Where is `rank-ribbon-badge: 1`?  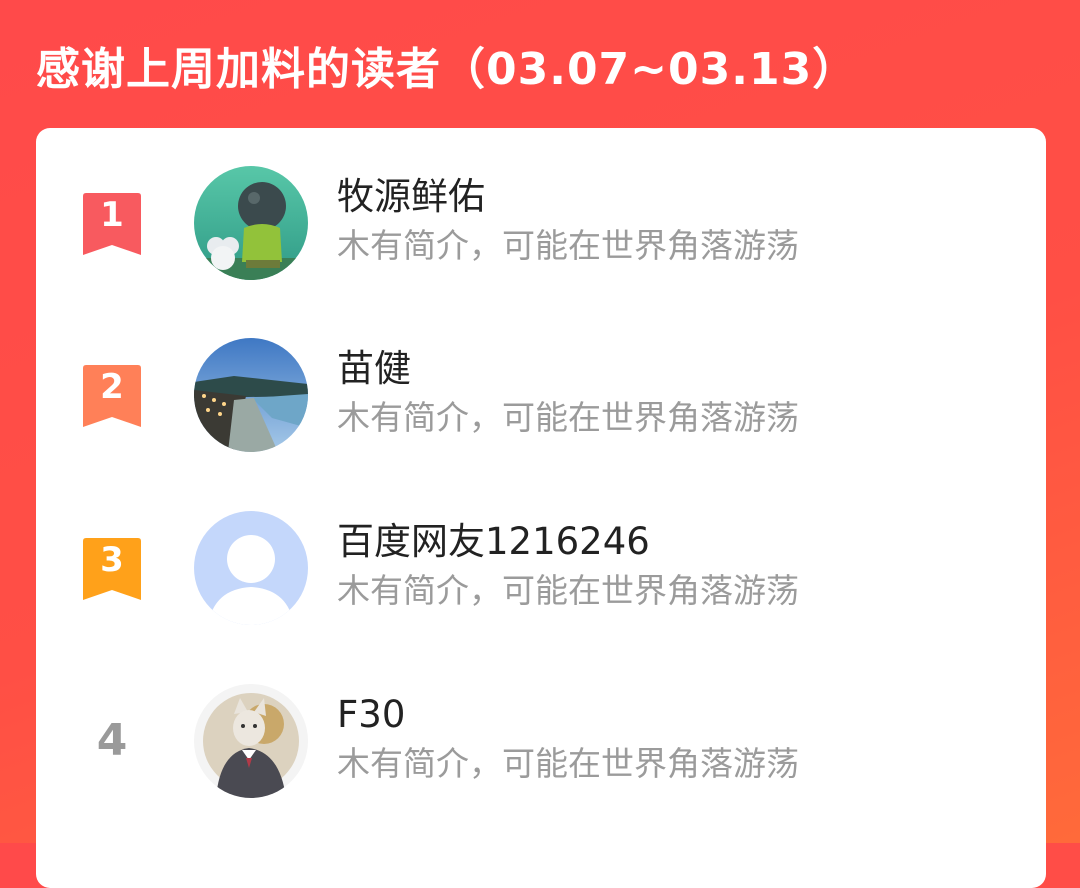 rank-ribbon-badge: 1 is located at coordinates (112, 224).